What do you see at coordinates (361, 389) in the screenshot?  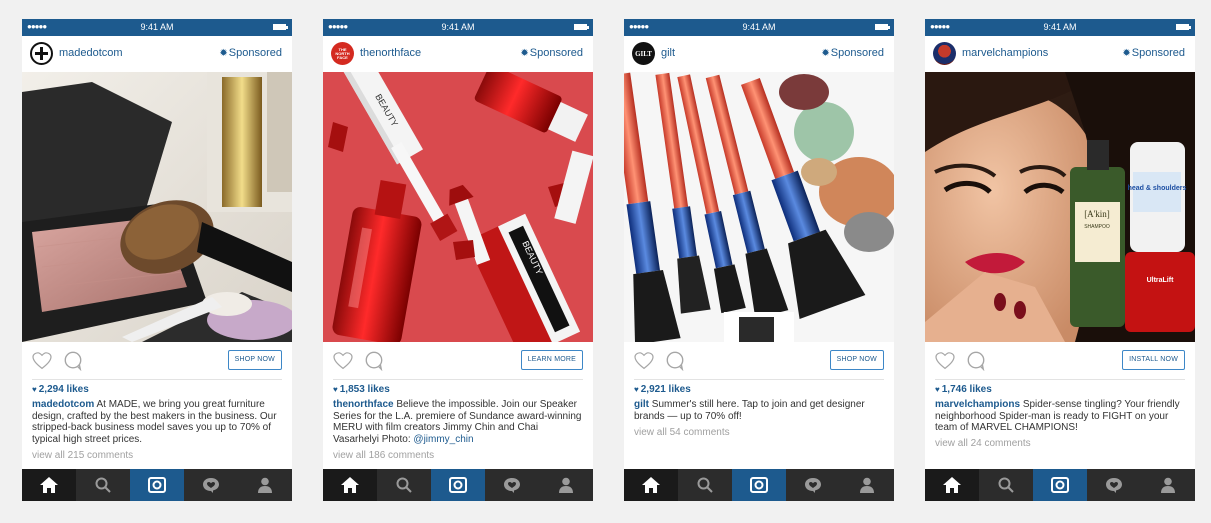 I see `likes-count: ♥ 1,853 likes` at bounding box center [361, 389].